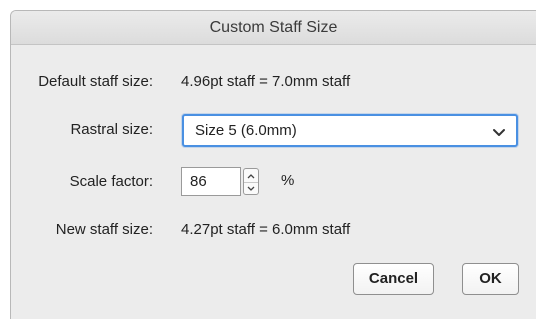  Describe the element at coordinates (393, 279) in the screenshot. I see `cancel-button: Cancel` at that location.